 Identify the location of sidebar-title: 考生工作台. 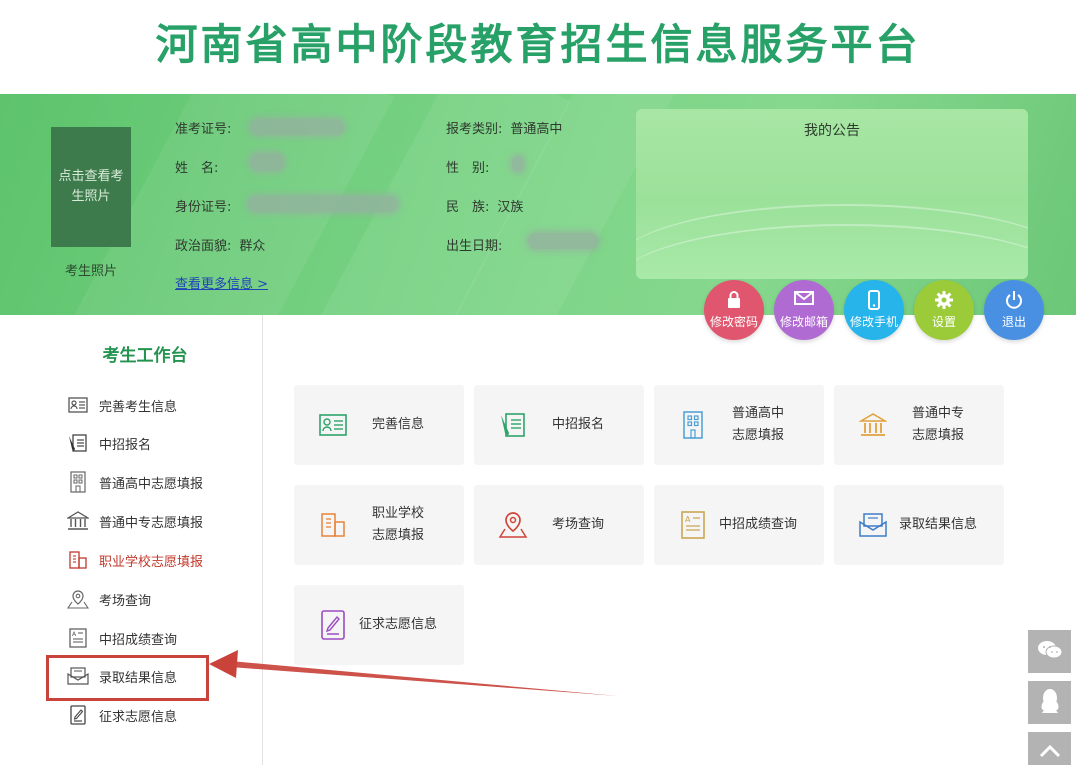
(145, 356).